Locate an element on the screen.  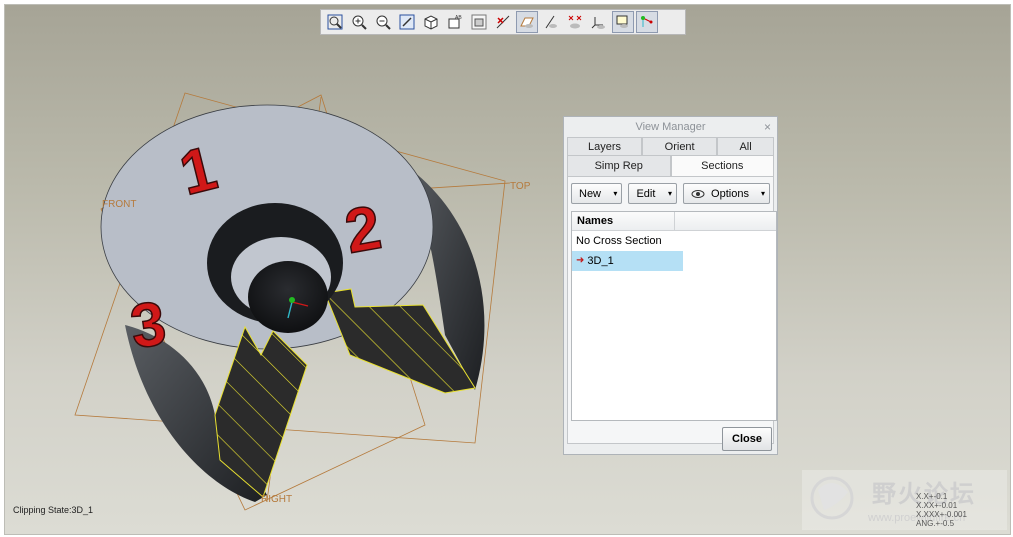
annotation-display-toggle is located at coordinates (623, 22).